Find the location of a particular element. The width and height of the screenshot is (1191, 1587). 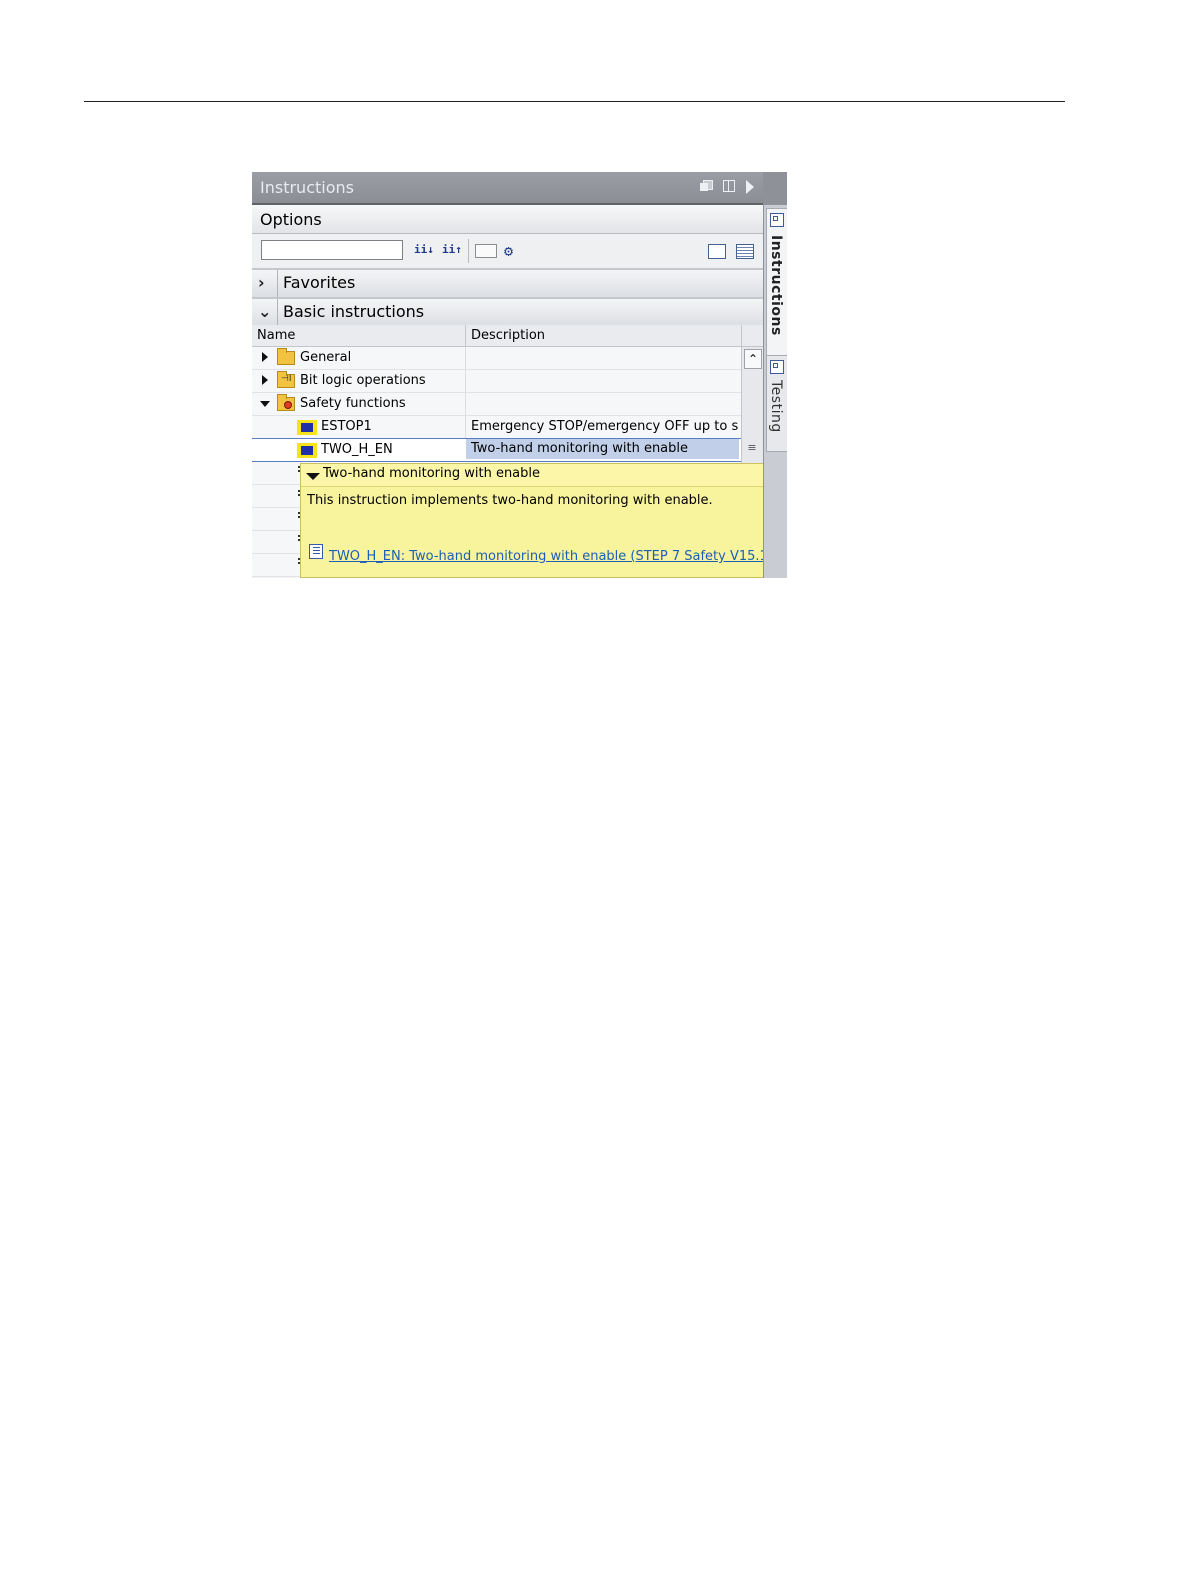

single-view-icon is located at coordinates (717, 251).